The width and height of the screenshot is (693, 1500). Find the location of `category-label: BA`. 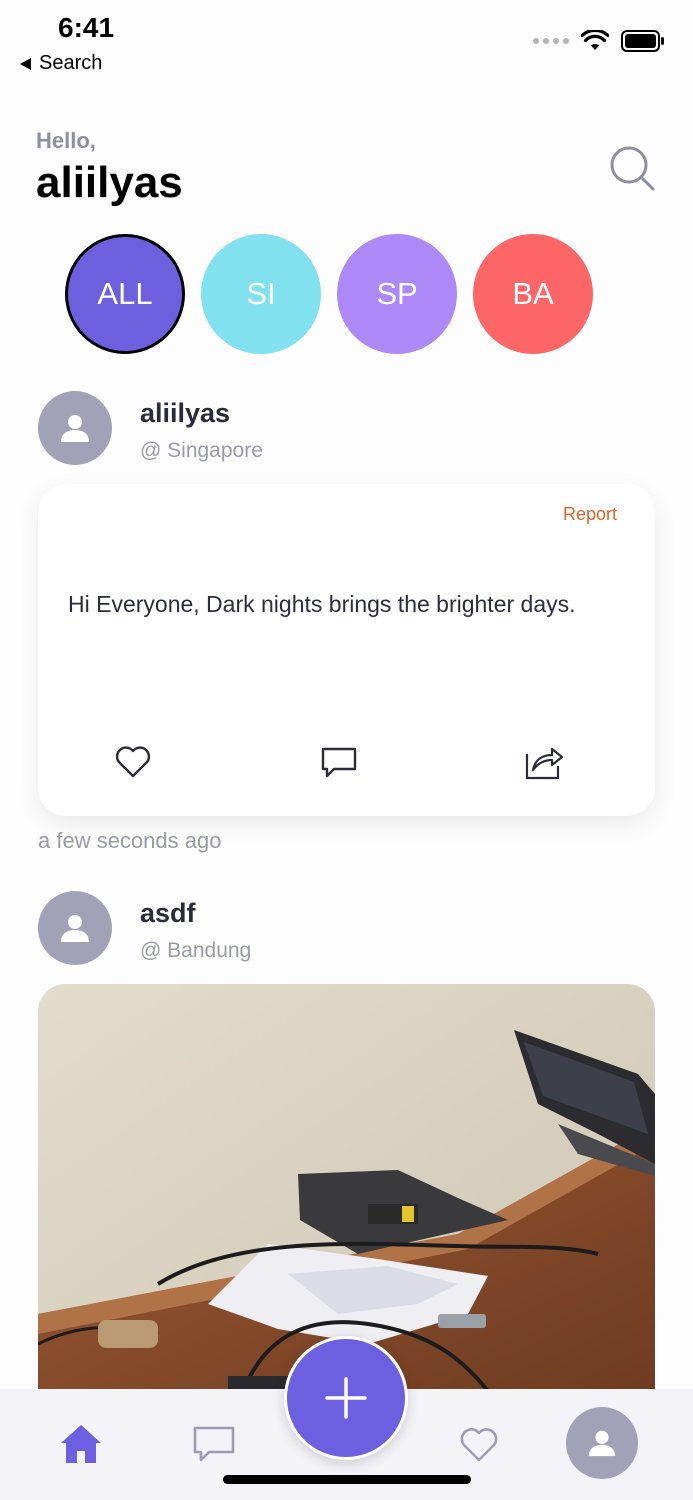

category-label: BA is located at coordinates (533, 293).